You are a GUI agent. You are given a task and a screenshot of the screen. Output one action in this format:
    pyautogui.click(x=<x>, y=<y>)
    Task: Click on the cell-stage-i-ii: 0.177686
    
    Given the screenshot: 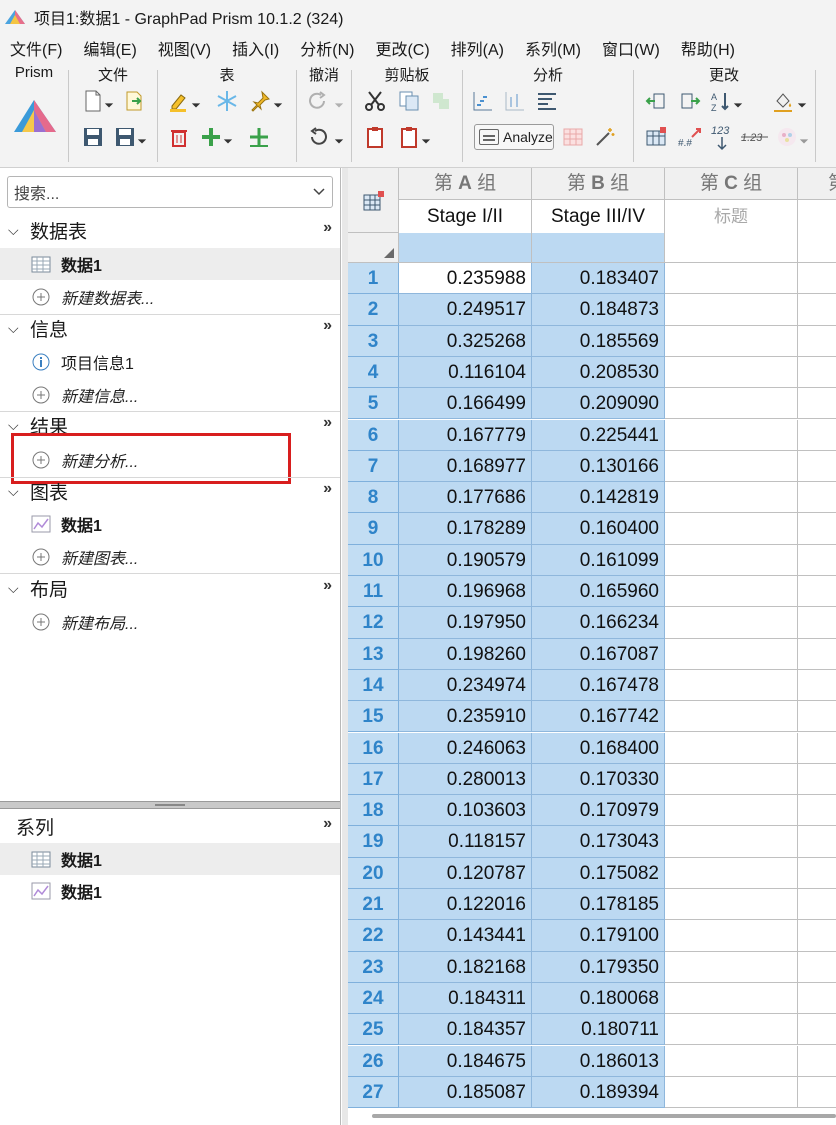 What is the action you would take?
    pyautogui.click(x=465, y=498)
    